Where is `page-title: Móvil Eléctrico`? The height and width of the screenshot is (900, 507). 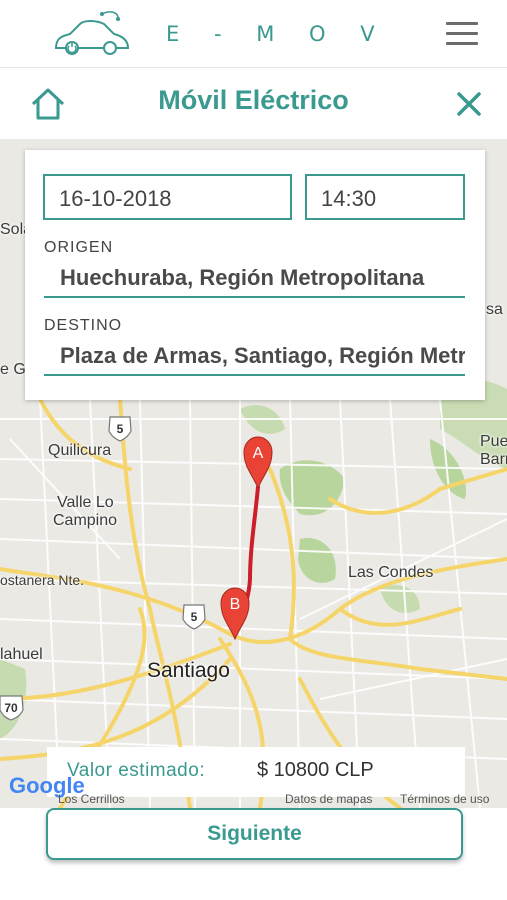 page-title: Móvil Eléctrico is located at coordinates (253, 100).